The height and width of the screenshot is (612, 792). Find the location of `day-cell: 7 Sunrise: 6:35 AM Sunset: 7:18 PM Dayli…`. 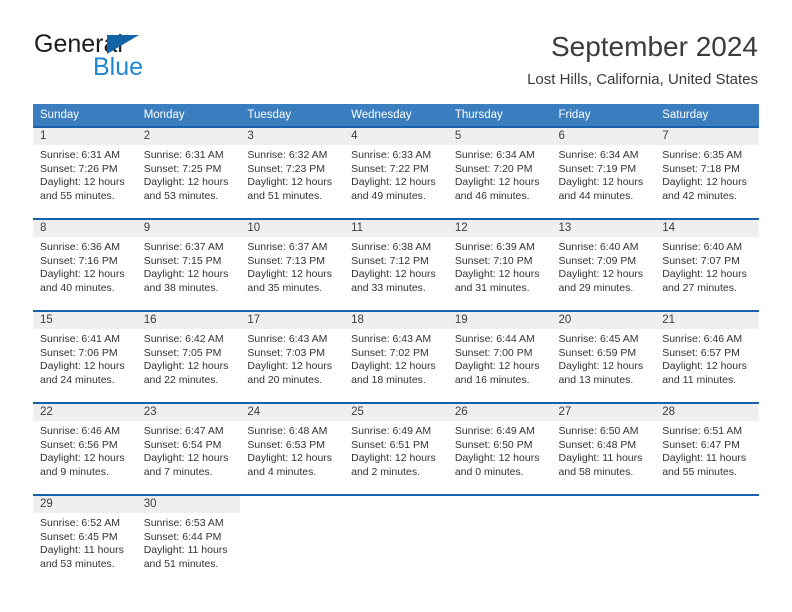

day-cell: 7 Sunrise: 6:35 AM Sunset: 7:18 PM Dayli… is located at coordinates (707, 172).